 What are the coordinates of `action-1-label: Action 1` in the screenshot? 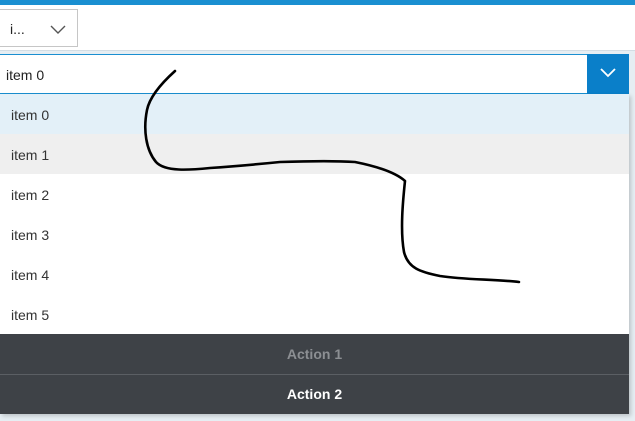 It's located at (314, 354).